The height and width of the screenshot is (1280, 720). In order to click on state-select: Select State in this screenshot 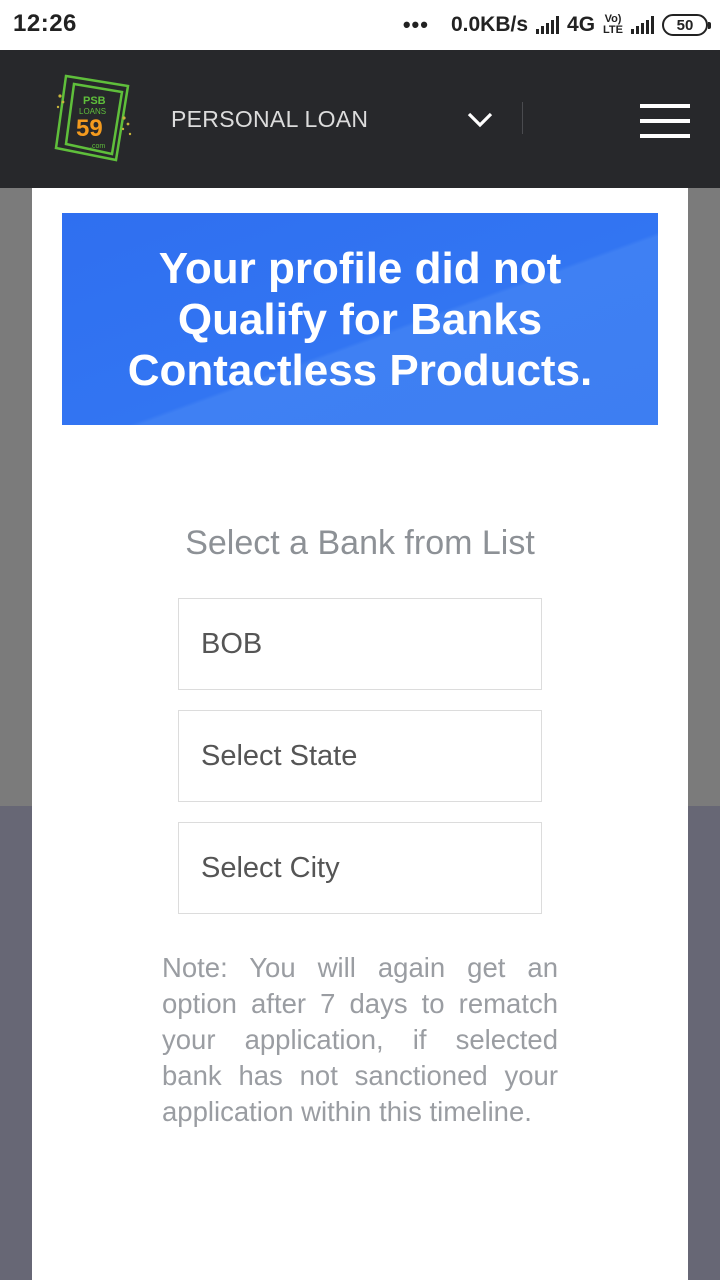, I will do `click(360, 756)`.